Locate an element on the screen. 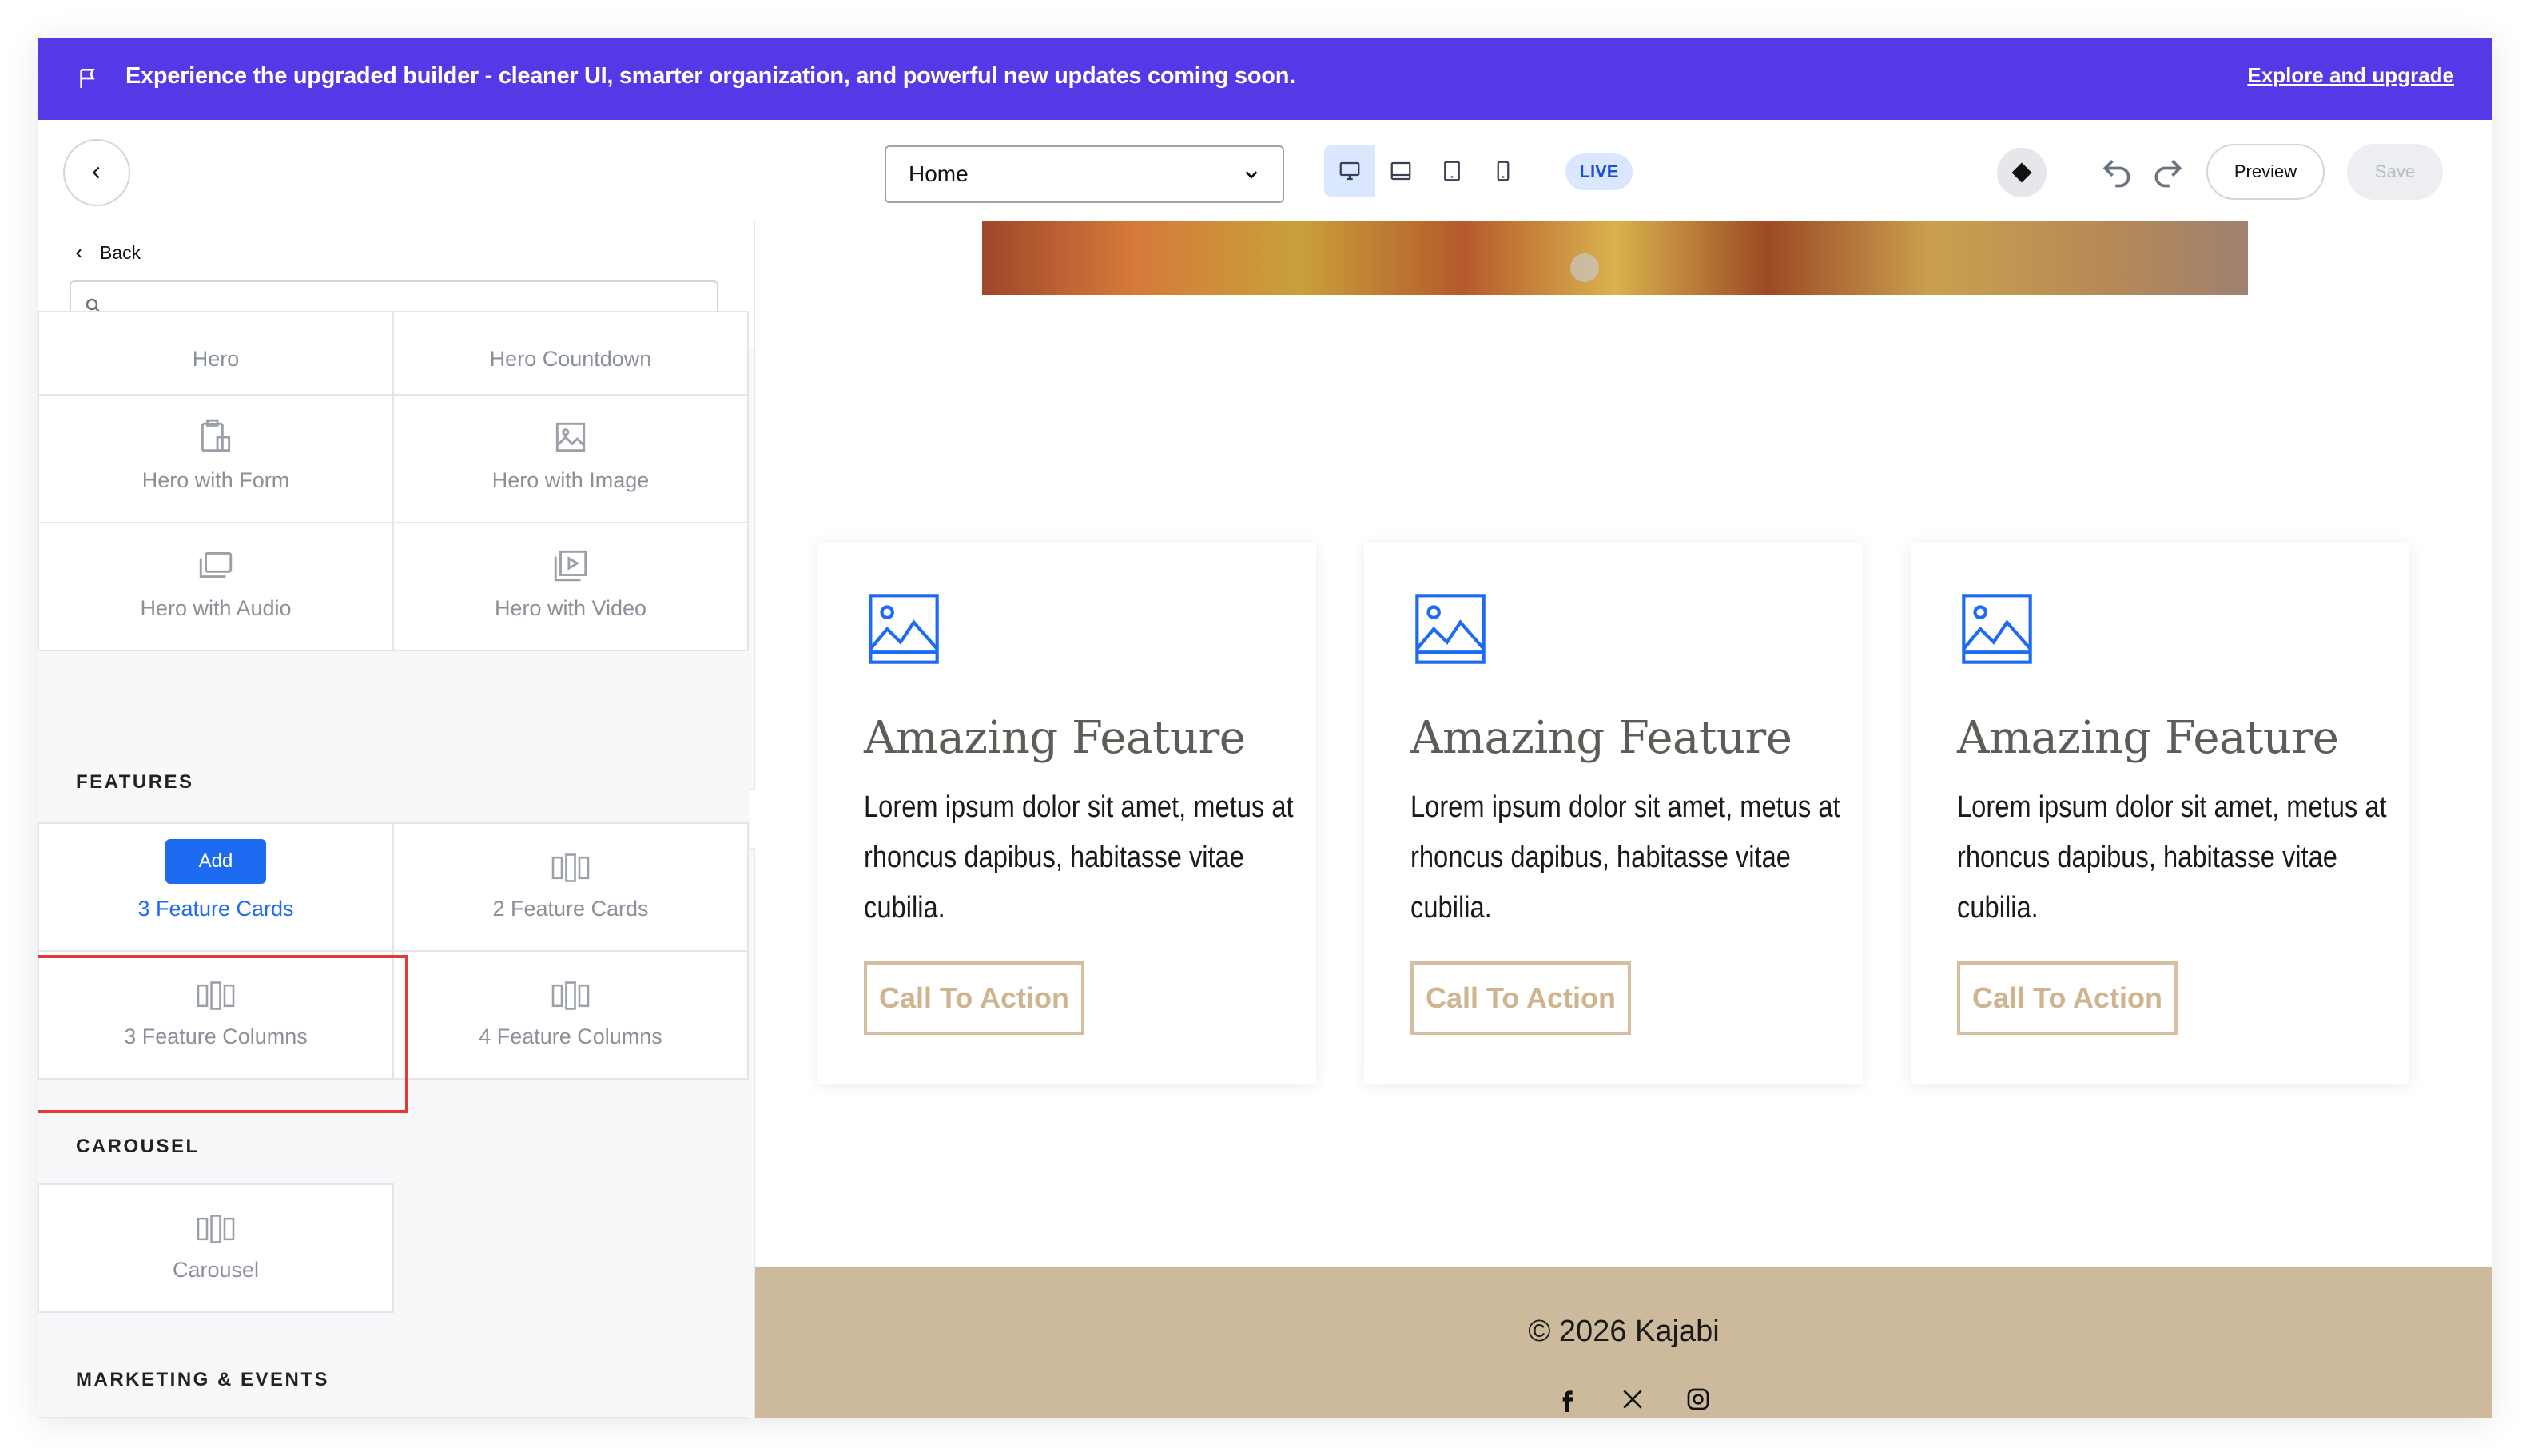 This screenshot has width=2530, height=1456. sidebar-back-label: Back is located at coordinates (120, 252).